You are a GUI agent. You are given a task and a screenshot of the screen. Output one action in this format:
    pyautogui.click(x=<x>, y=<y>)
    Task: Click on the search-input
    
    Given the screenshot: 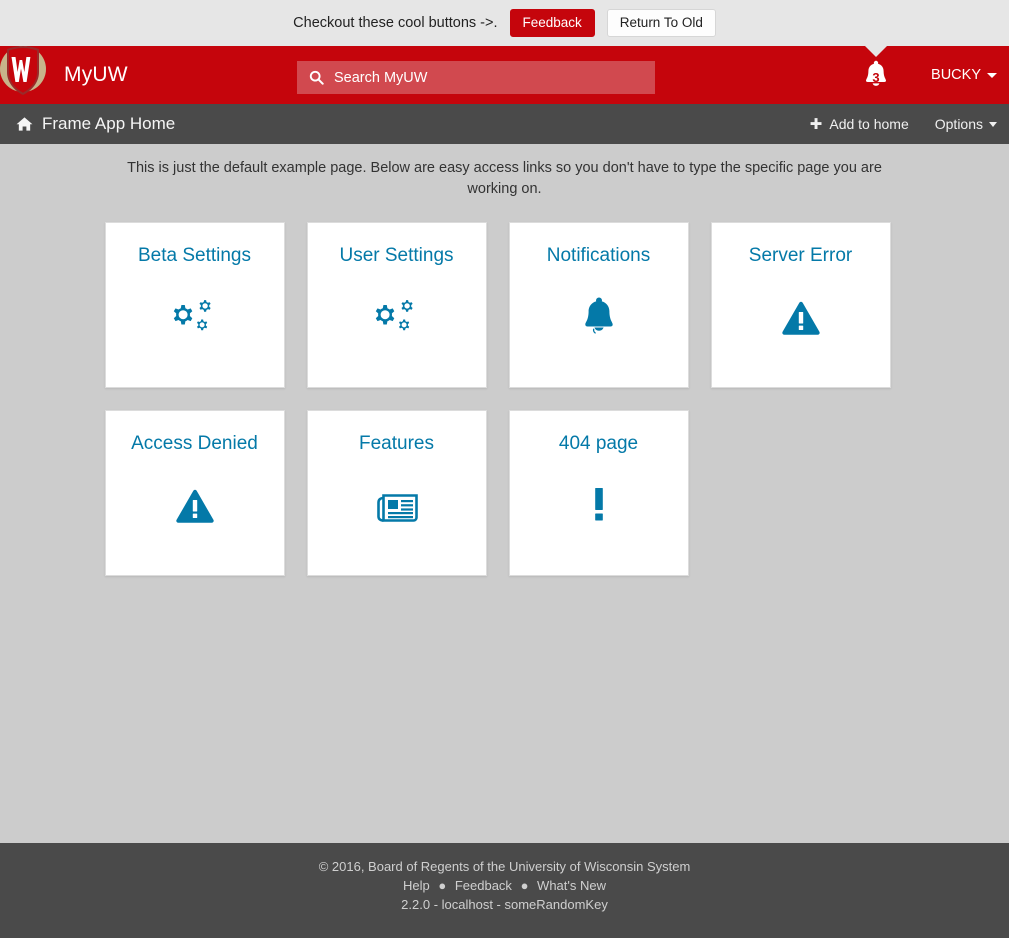 What is the action you would take?
    pyautogui.click(x=479, y=77)
    